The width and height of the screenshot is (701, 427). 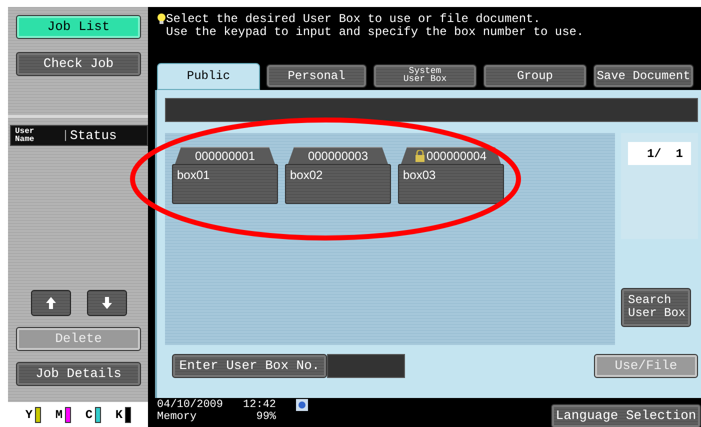 I want to click on box-name: box03, so click(x=419, y=175).